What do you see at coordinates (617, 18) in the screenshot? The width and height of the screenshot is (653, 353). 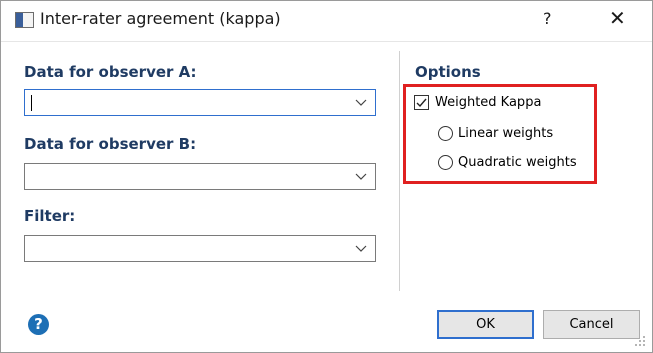 I see `close-icon: ✕` at bounding box center [617, 18].